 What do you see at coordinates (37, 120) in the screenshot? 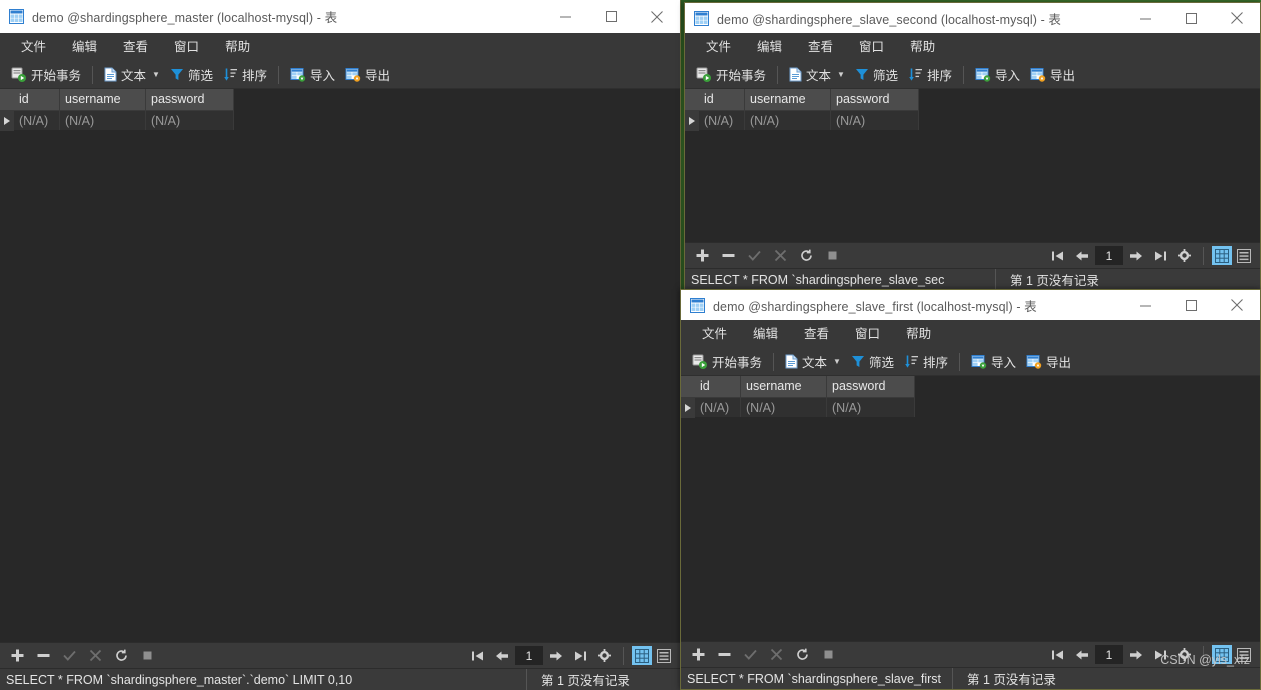
I see `cell-id: (N/A)` at bounding box center [37, 120].